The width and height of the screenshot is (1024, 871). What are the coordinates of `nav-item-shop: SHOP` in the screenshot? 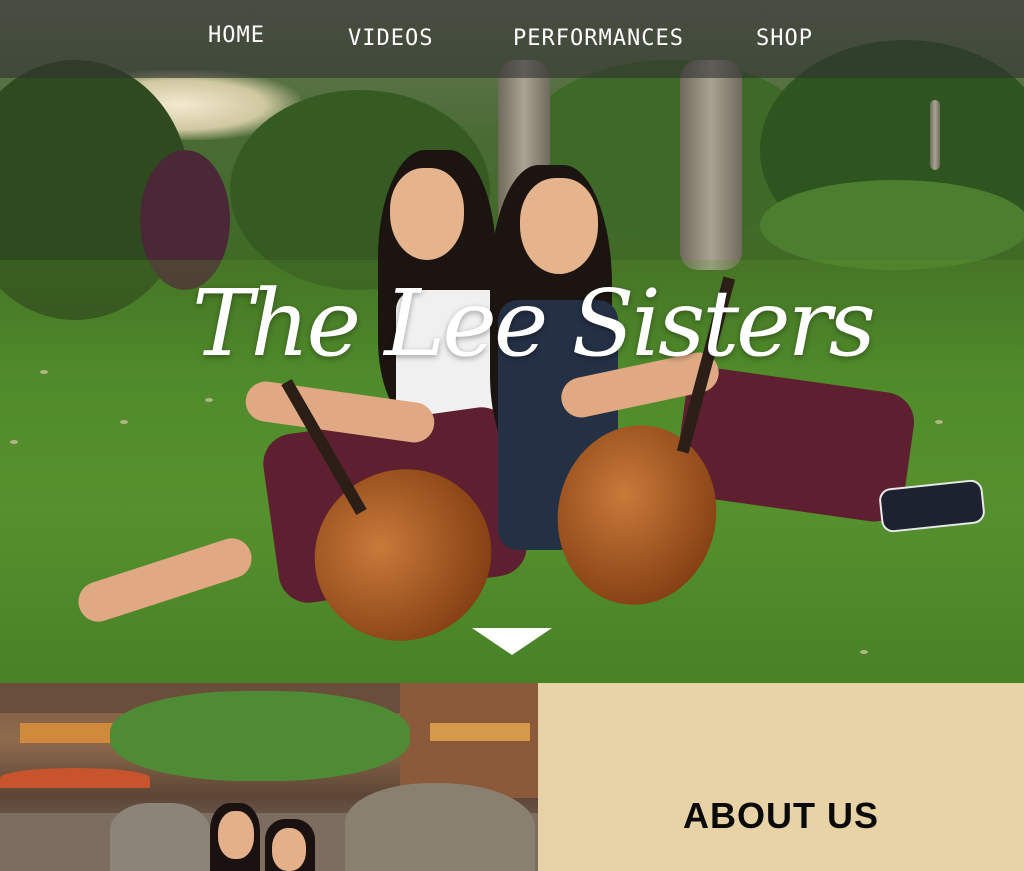 It's located at (784, 39).